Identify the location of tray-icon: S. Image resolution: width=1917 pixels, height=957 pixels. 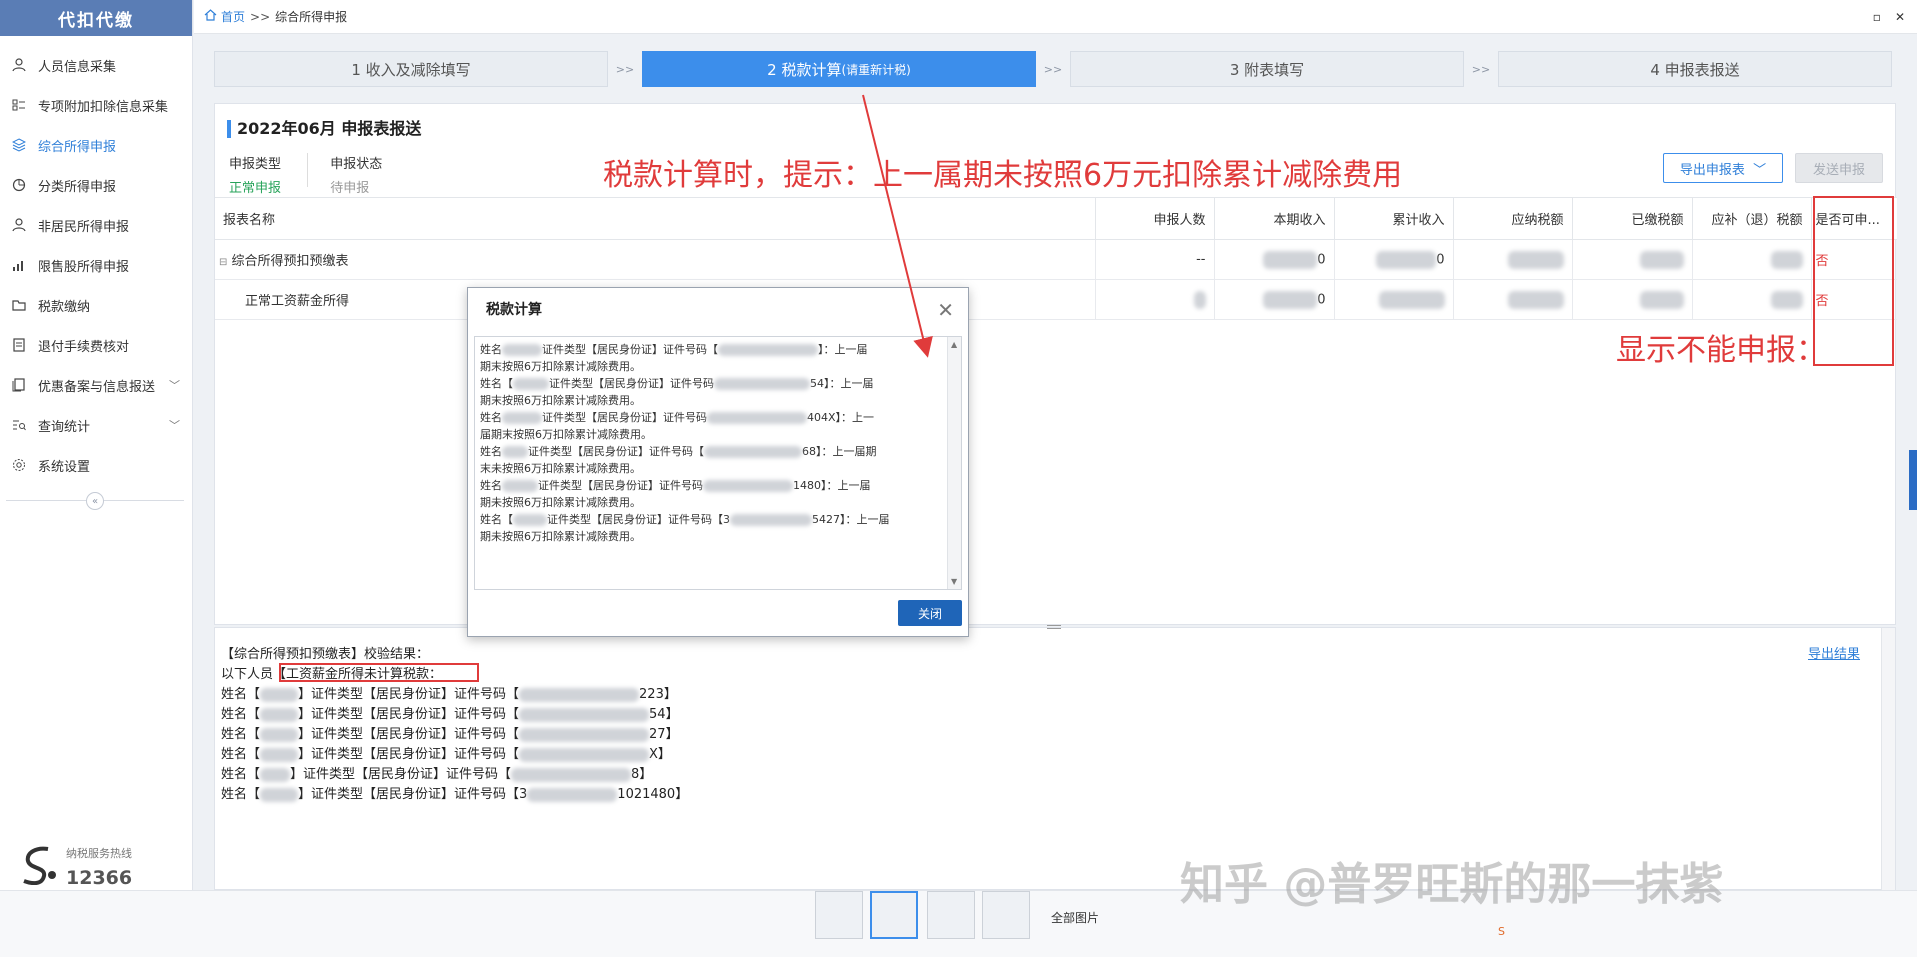
(1501, 931).